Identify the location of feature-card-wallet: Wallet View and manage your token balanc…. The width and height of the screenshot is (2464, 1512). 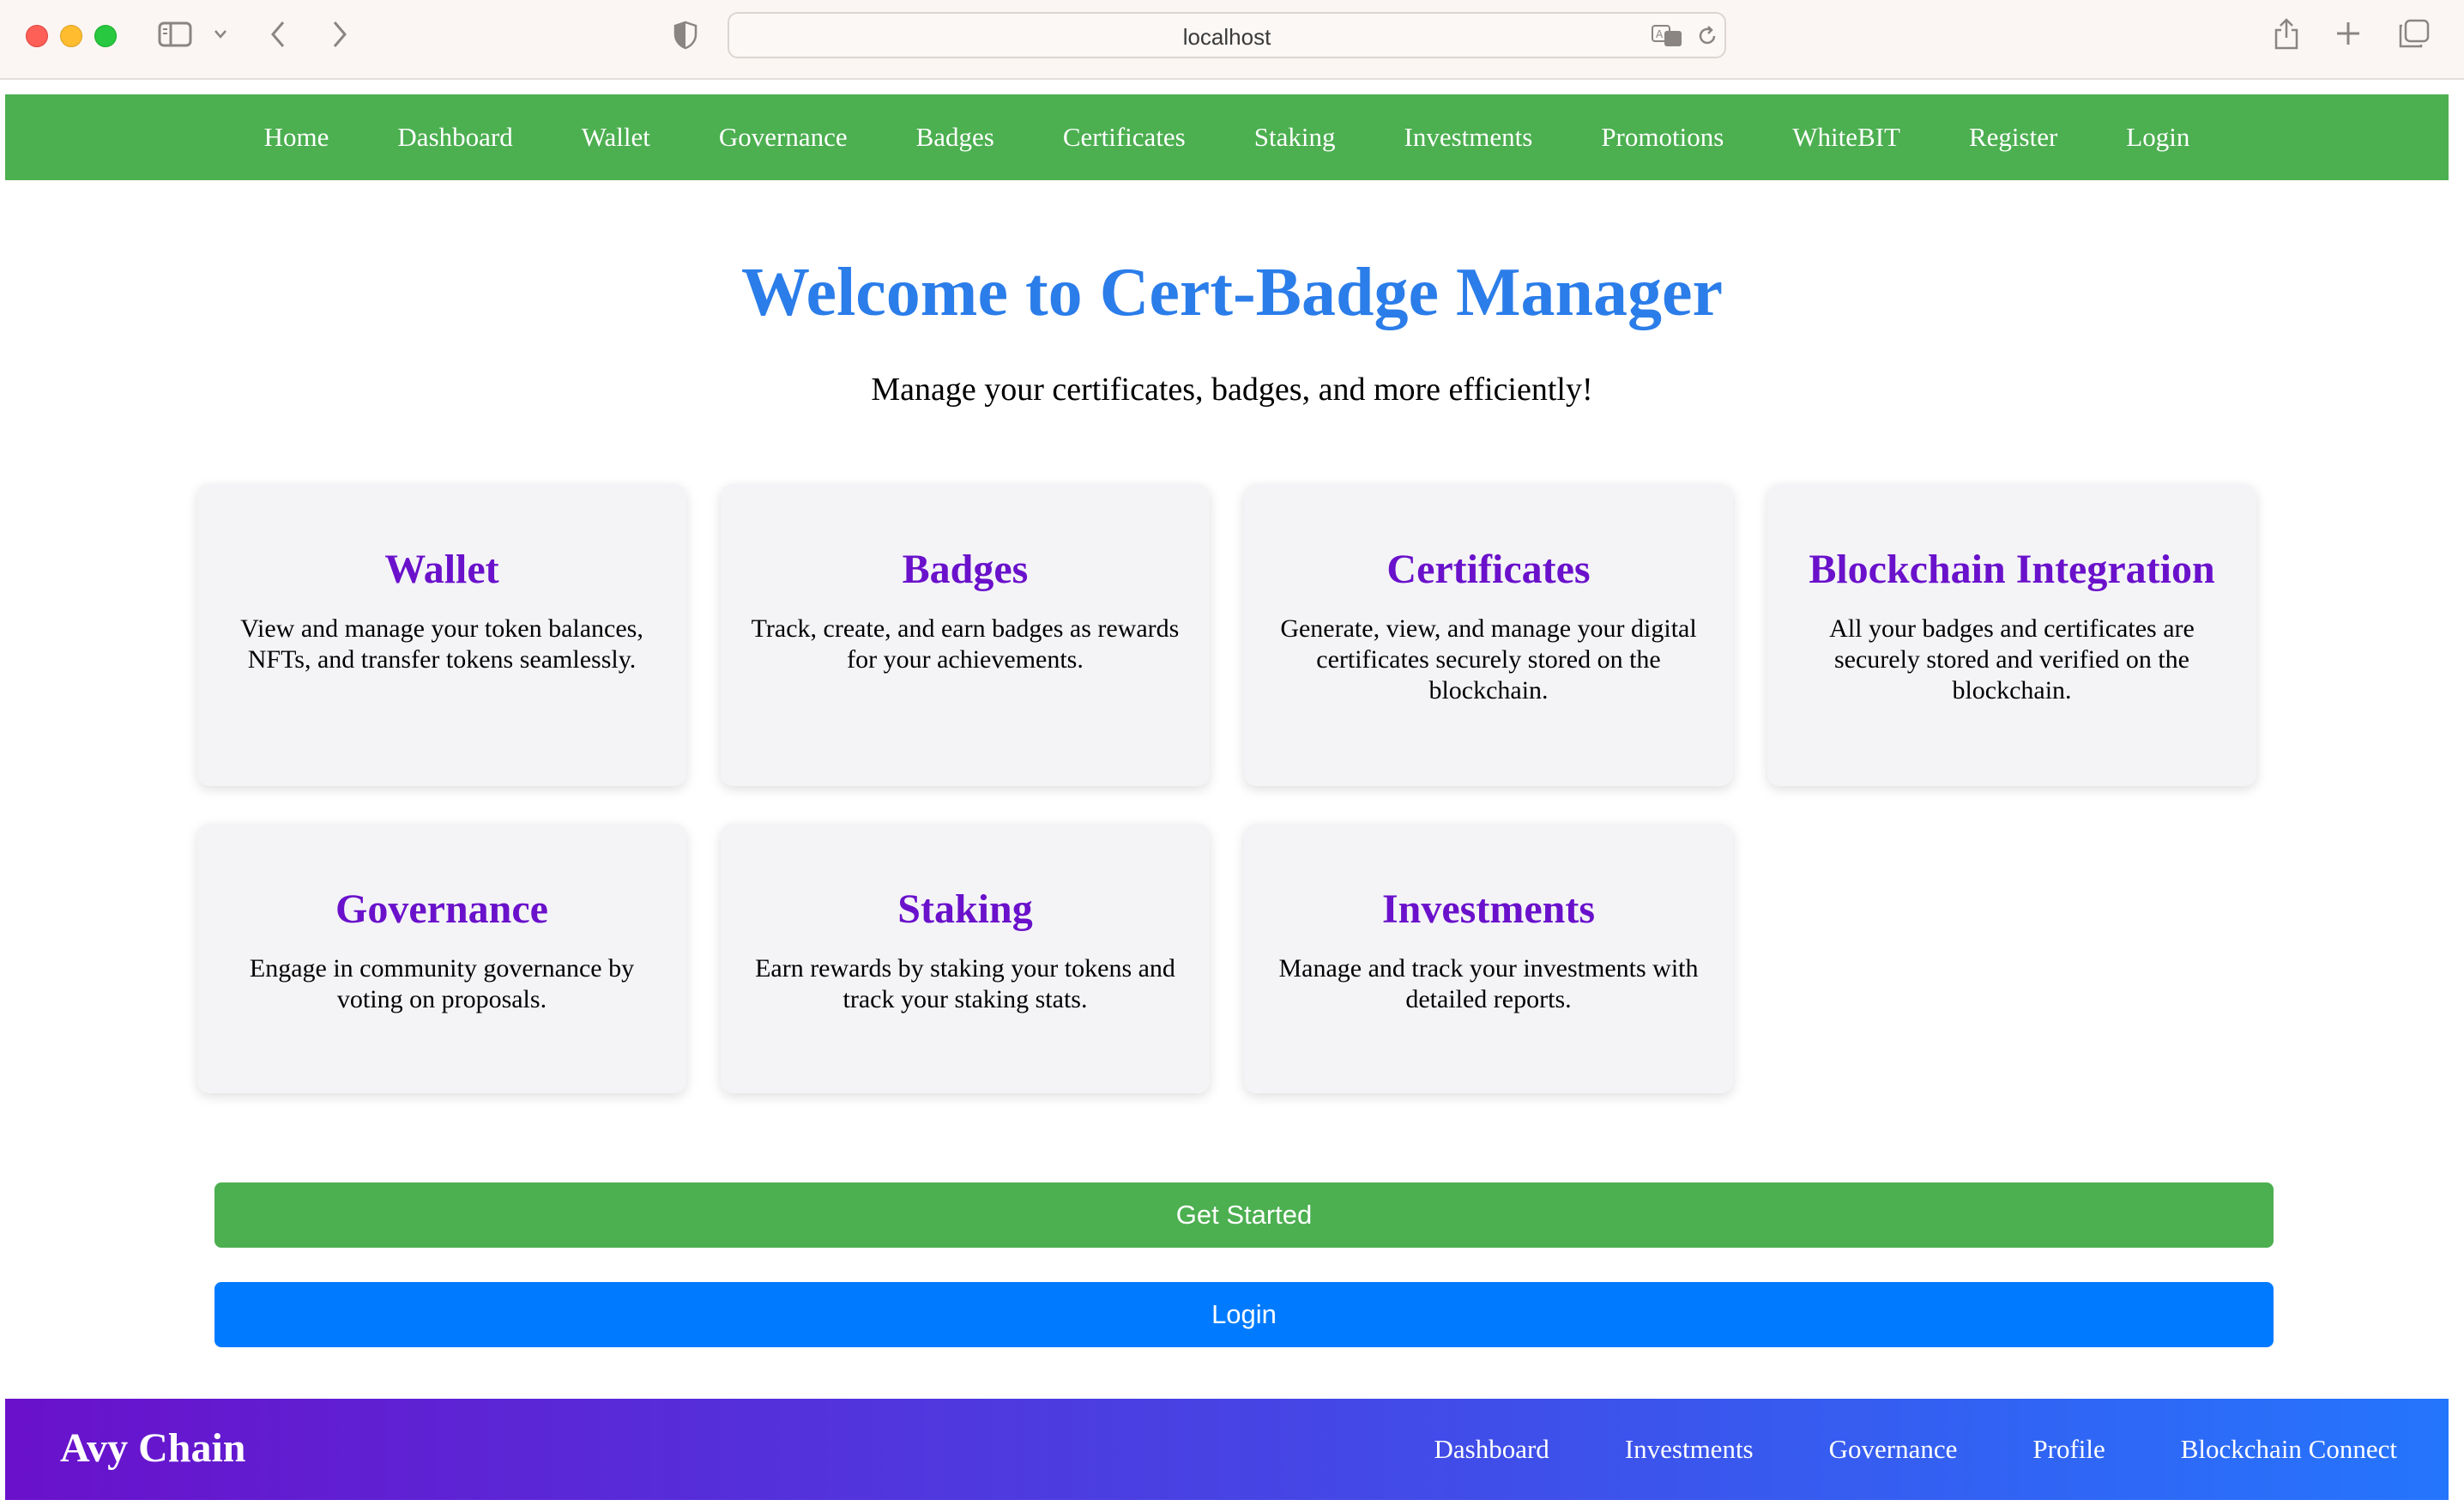
(441, 635).